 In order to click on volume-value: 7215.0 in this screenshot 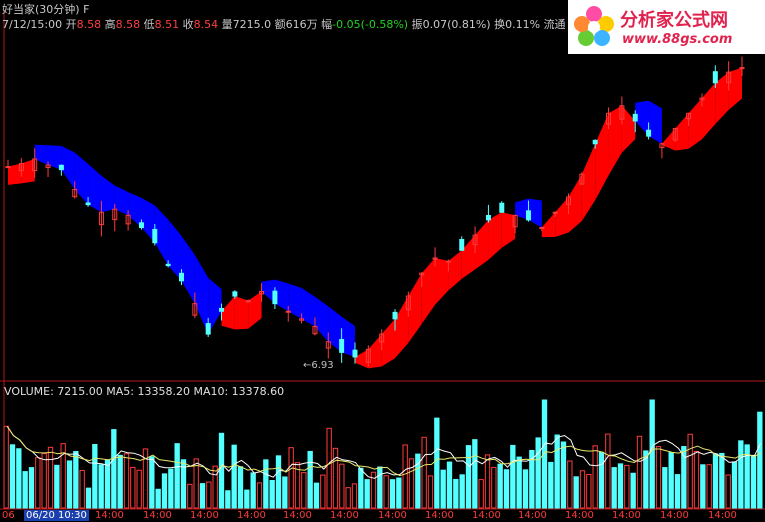, I will do `click(252, 24)`.